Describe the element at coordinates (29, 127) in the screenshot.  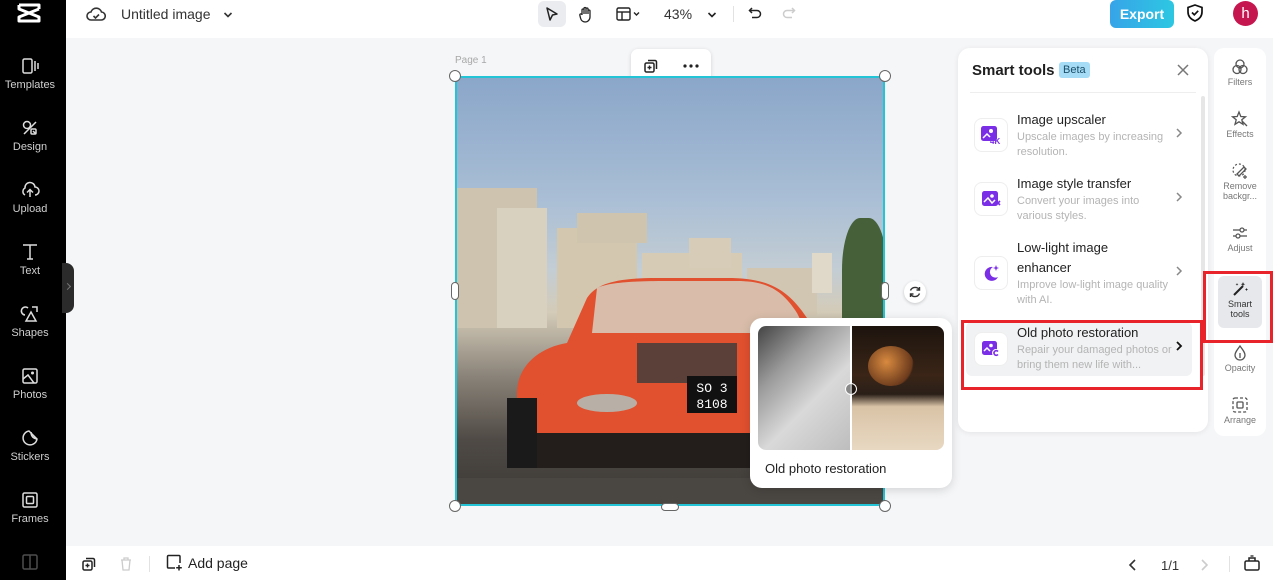
I see `design-icon` at that location.